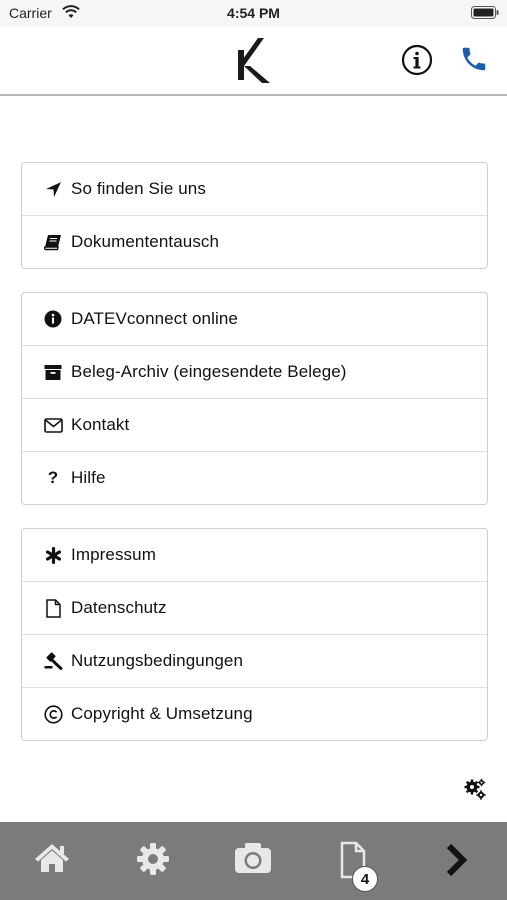 Image resolution: width=507 pixels, height=900 pixels. Describe the element at coordinates (254, 713) in the screenshot. I see `menu-item-copyright: Copyright & Umsetzung` at that location.